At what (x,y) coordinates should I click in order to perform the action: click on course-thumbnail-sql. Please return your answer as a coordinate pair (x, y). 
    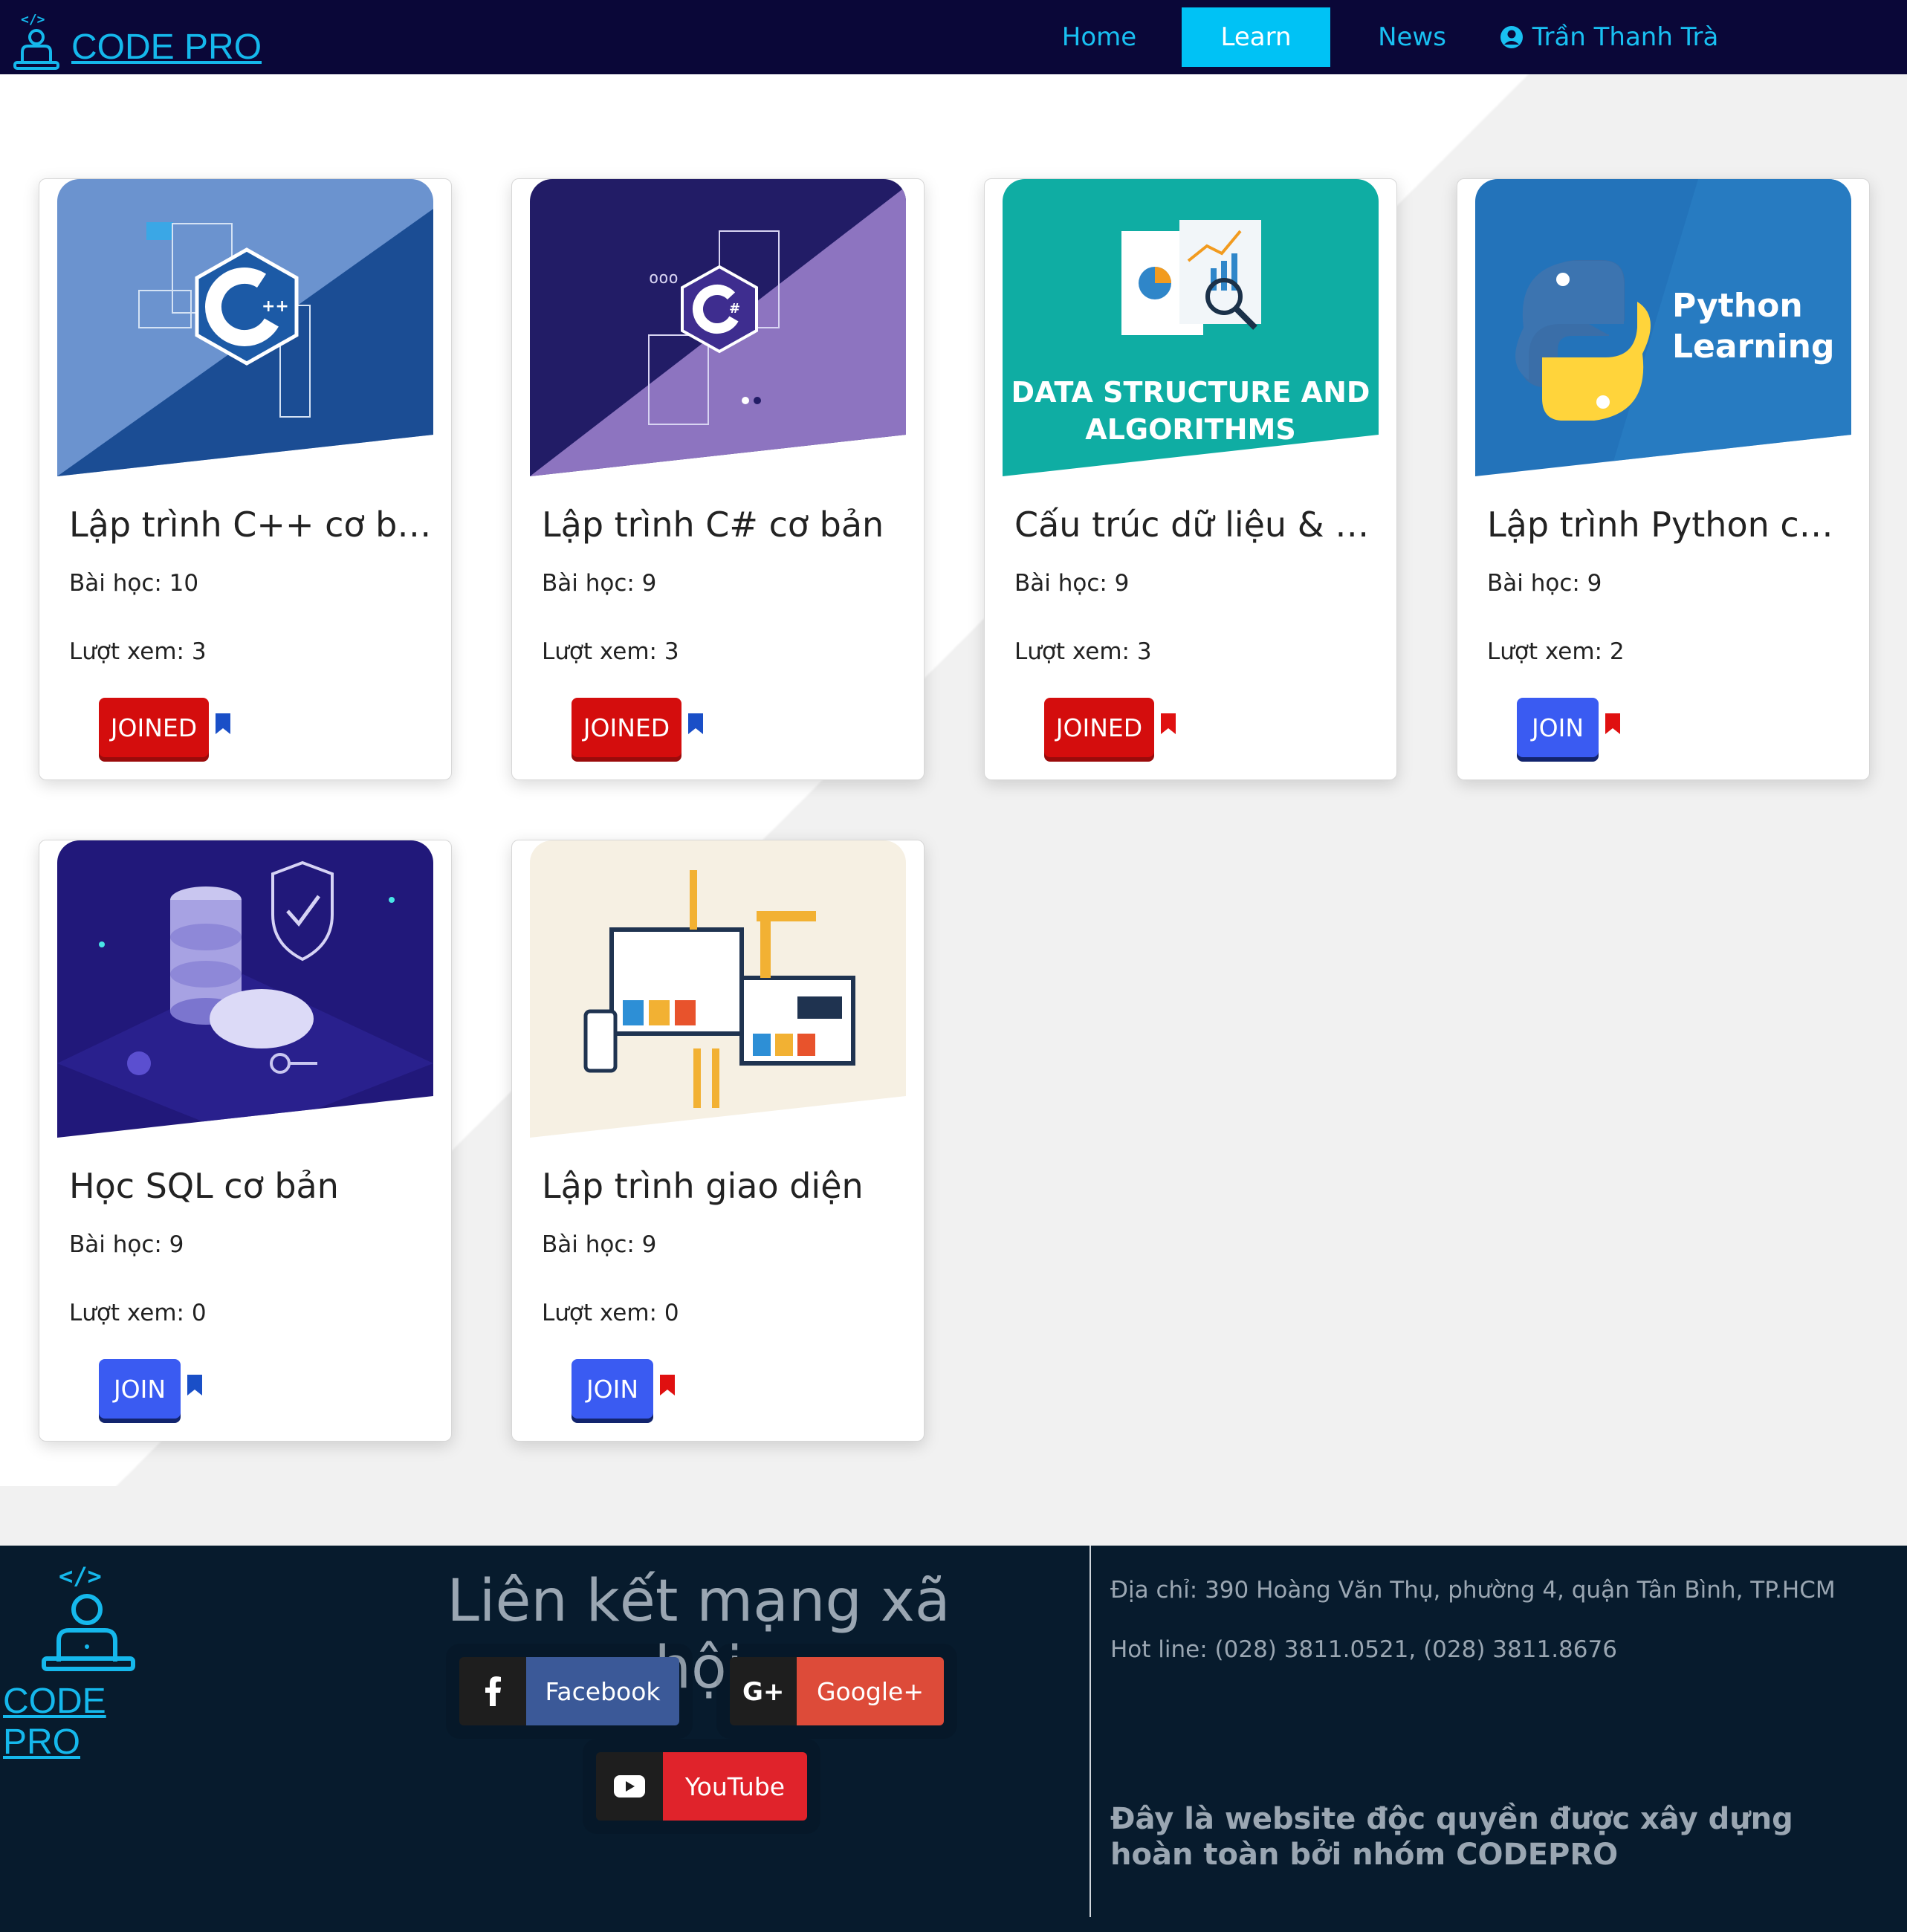
    Looking at the image, I should click on (245, 989).